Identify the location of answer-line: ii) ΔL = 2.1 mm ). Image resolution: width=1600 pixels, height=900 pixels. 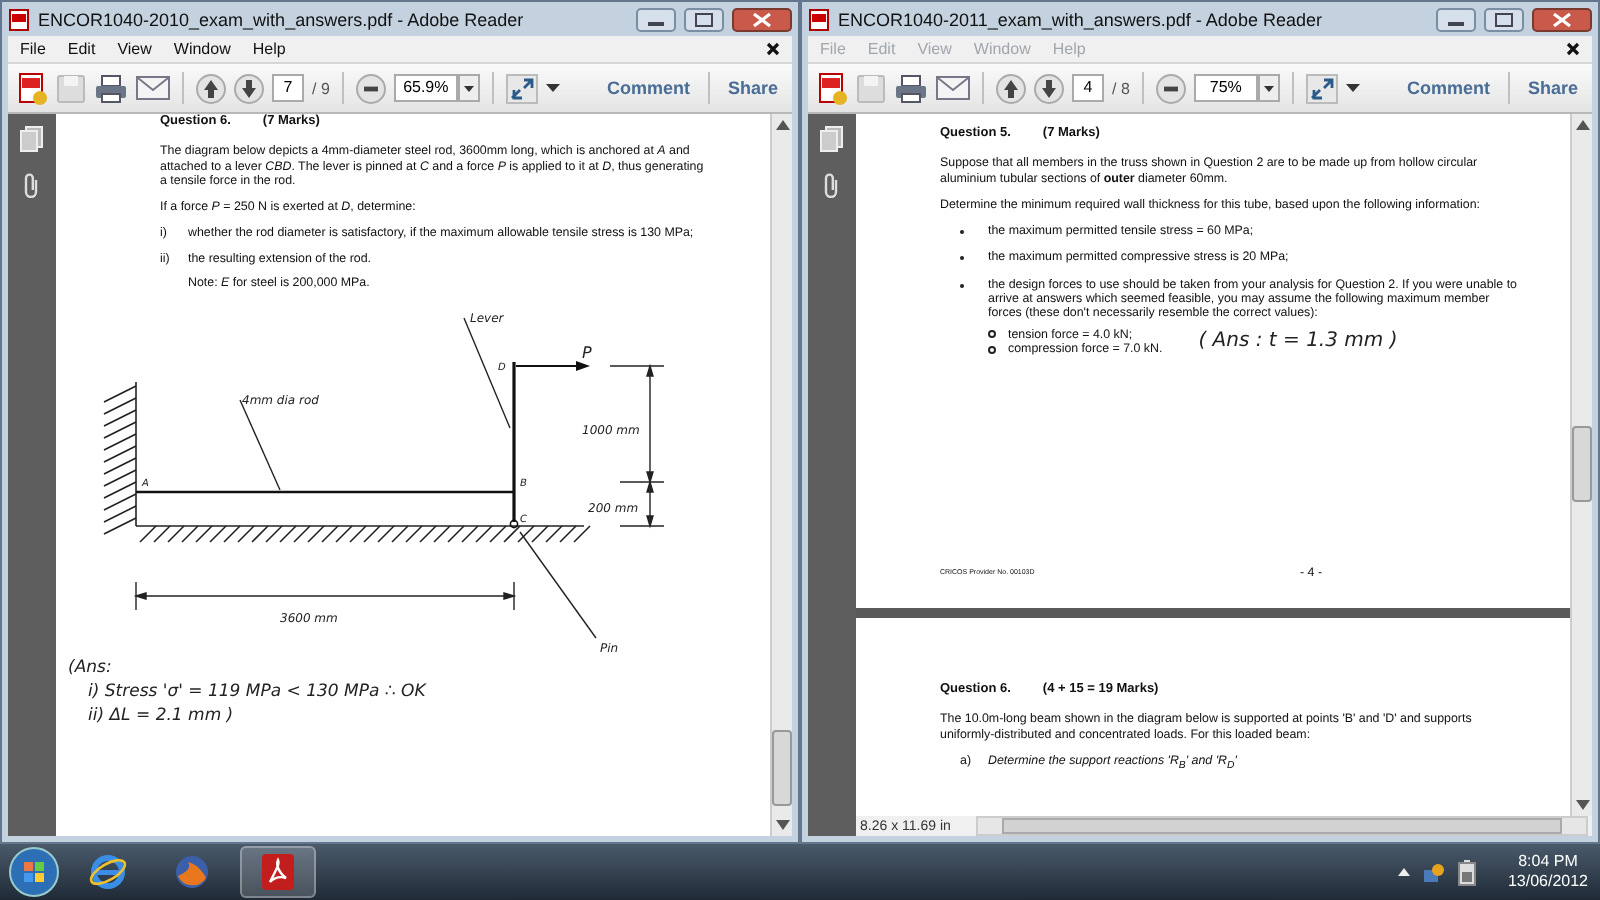
(161, 716).